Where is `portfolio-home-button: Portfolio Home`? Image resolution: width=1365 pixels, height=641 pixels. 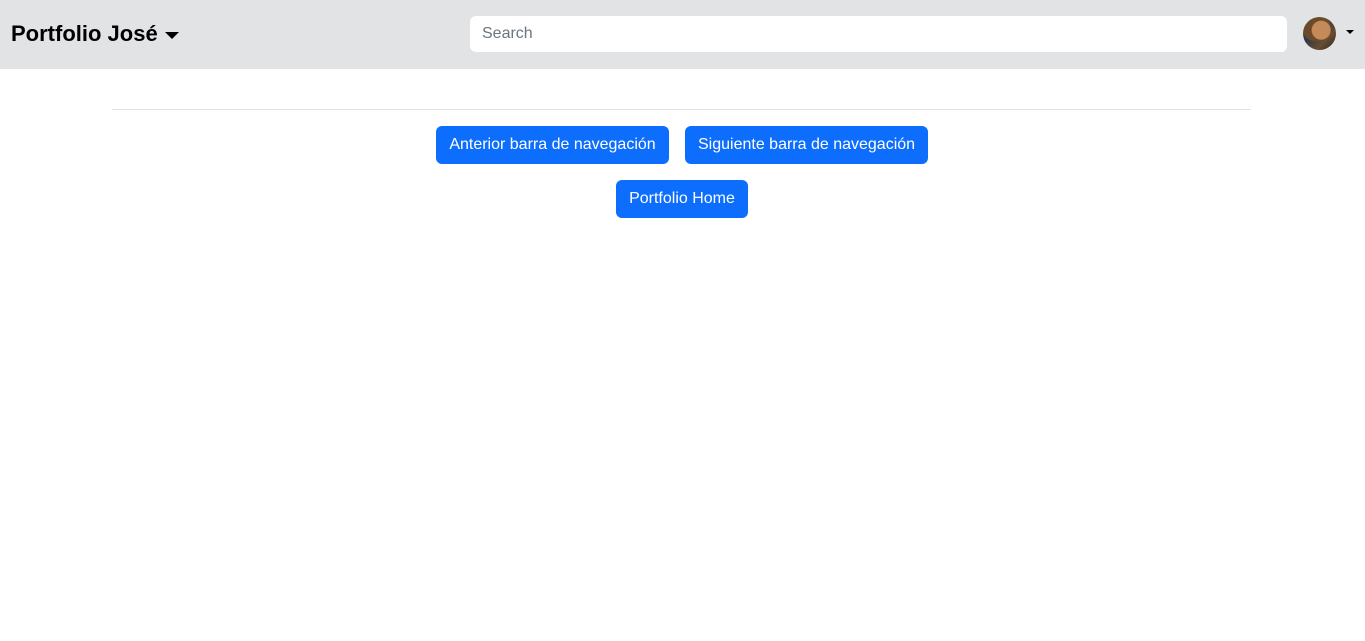
portfolio-home-button: Portfolio Home is located at coordinates (682, 199).